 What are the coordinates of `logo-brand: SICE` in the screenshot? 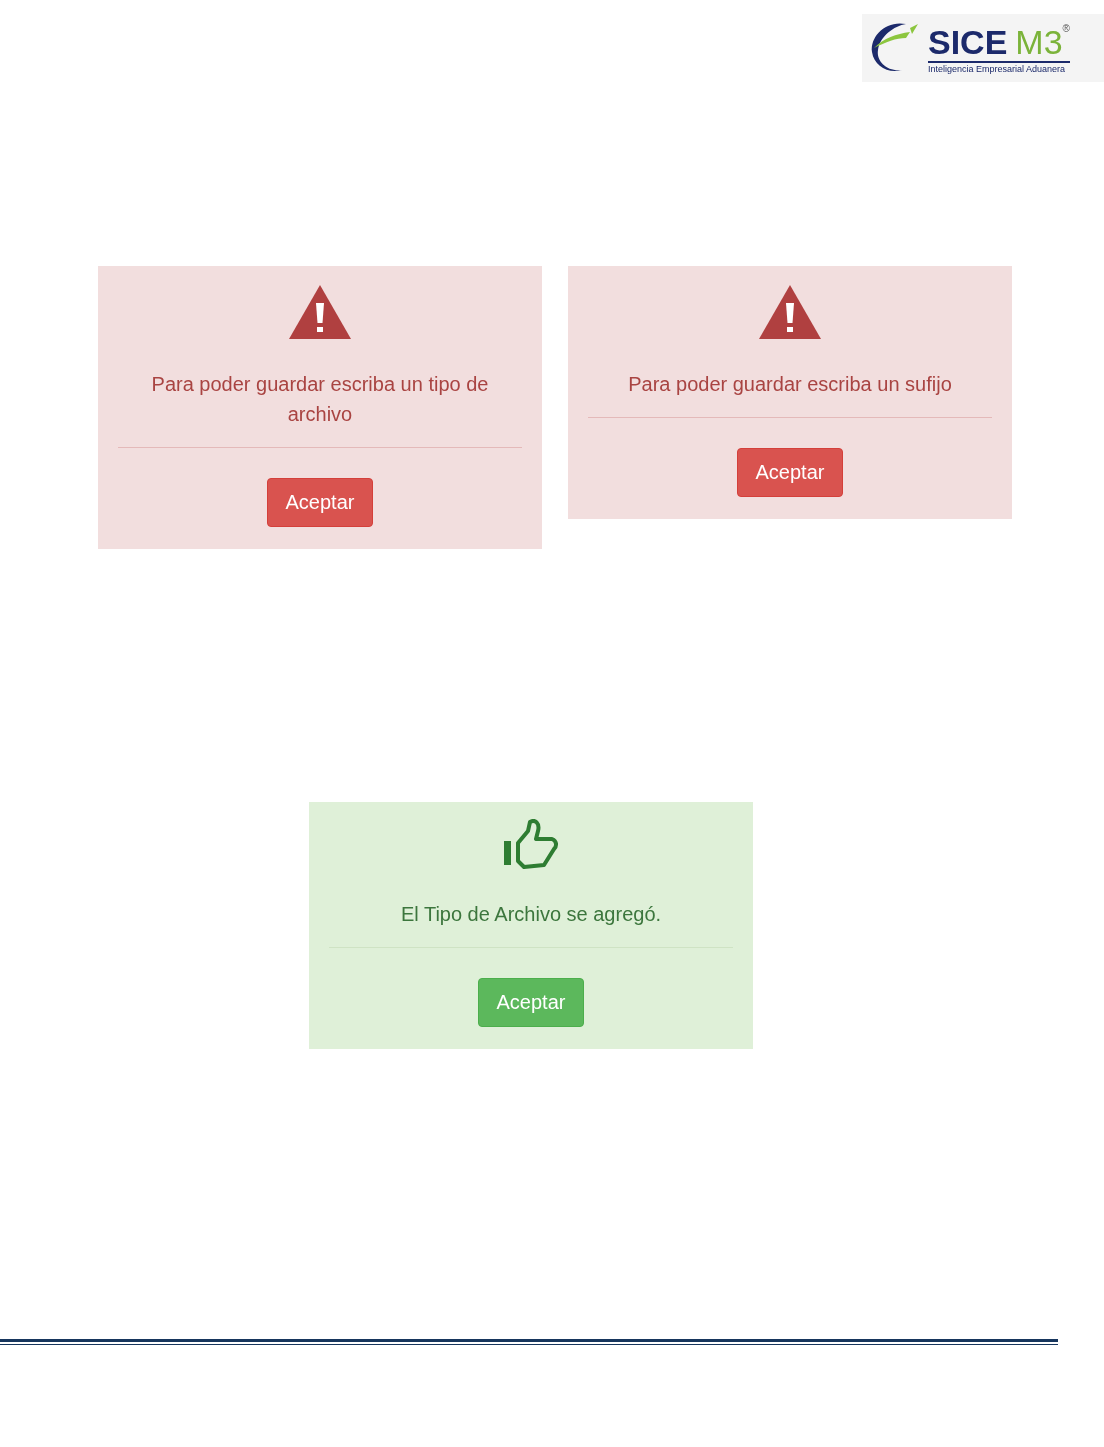 It's located at (968, 41).